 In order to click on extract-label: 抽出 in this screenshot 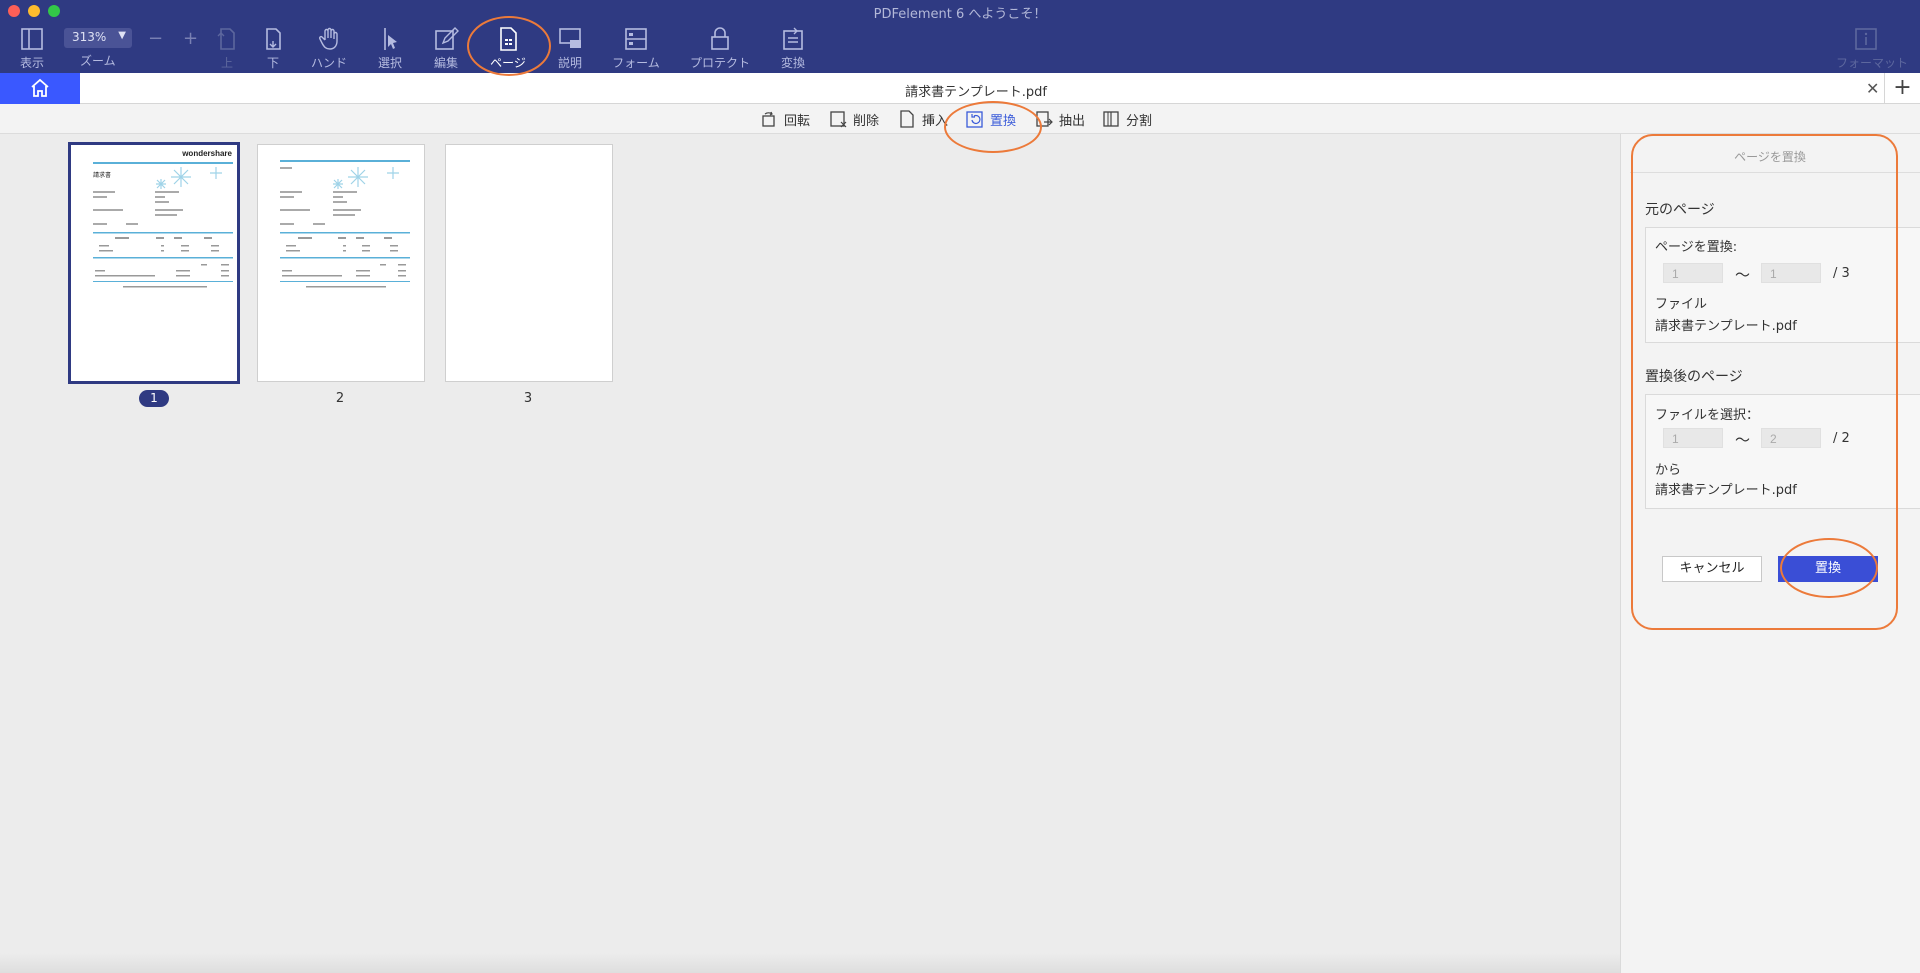, I will do `click(1072, 121)`.